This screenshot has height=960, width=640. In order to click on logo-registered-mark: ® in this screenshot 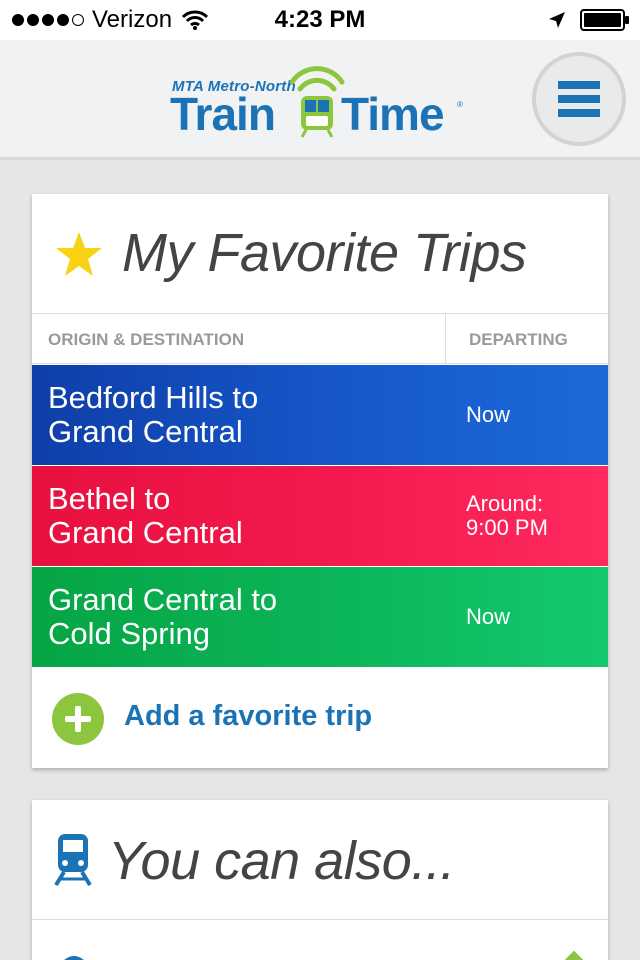, I will do `click(460, 104)`.